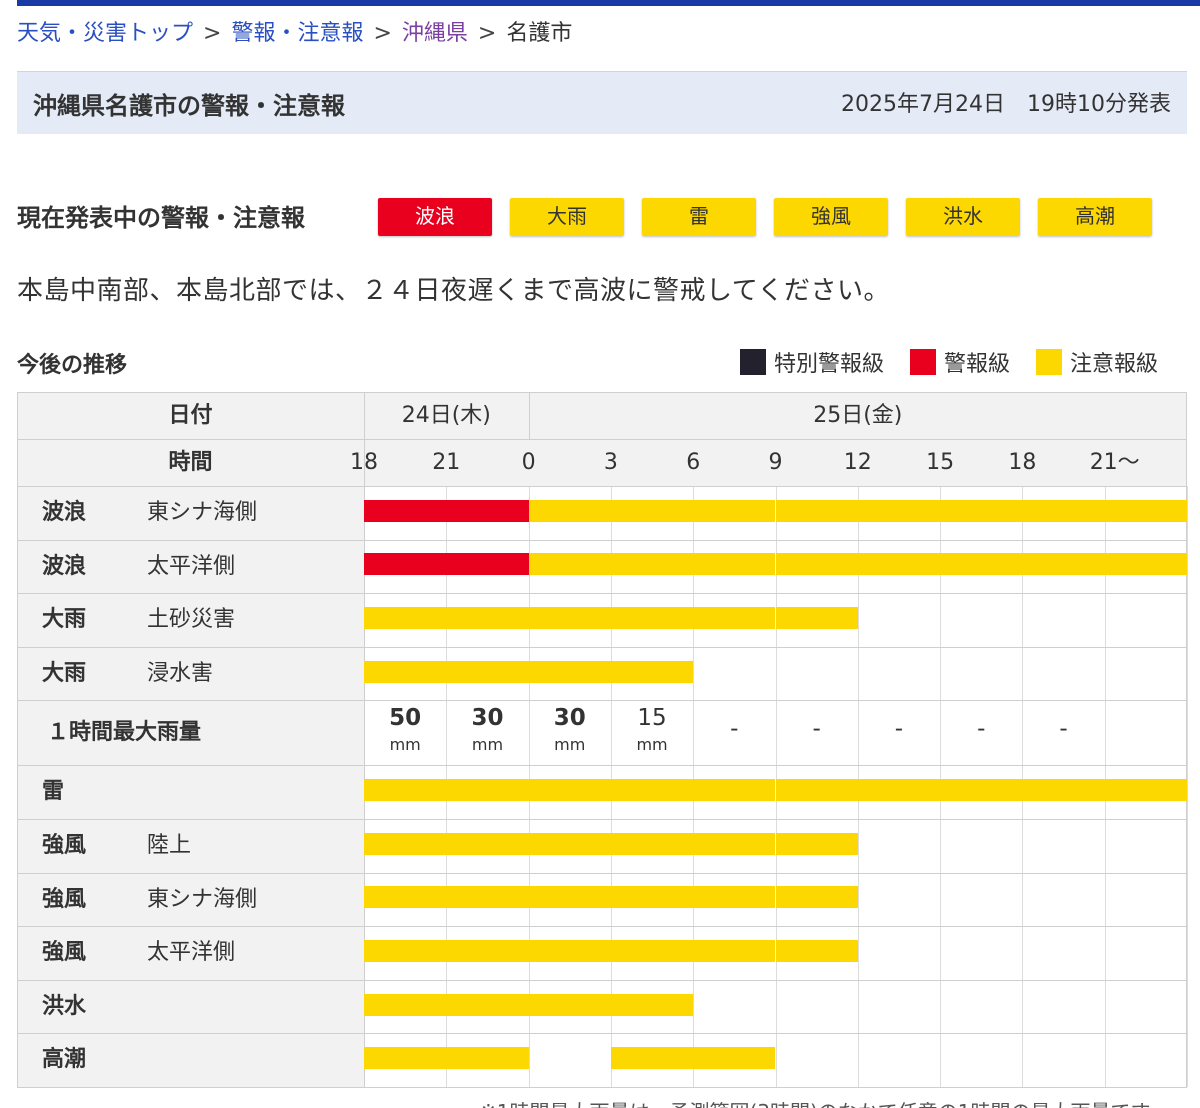 The width and height of the screenshot is (1200, 1108). Describe the element at coordinates (1022, 462) in the screenshot. I see `time-tick-8: 18` at that location.